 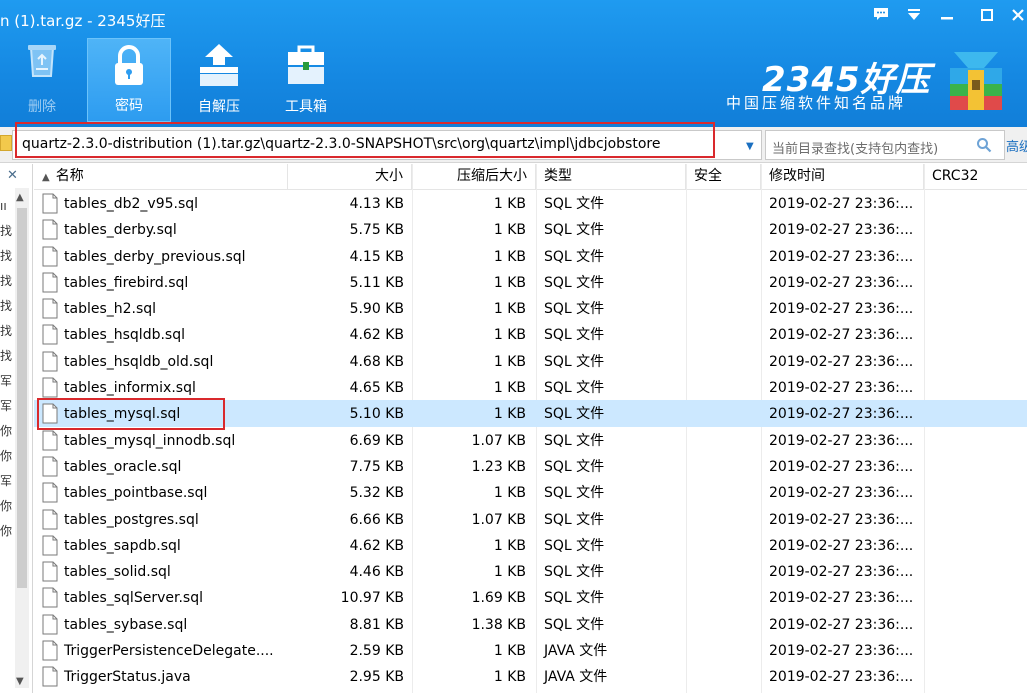 I want to click on file-size: 4.68 KB, so click(x=376, y=361).